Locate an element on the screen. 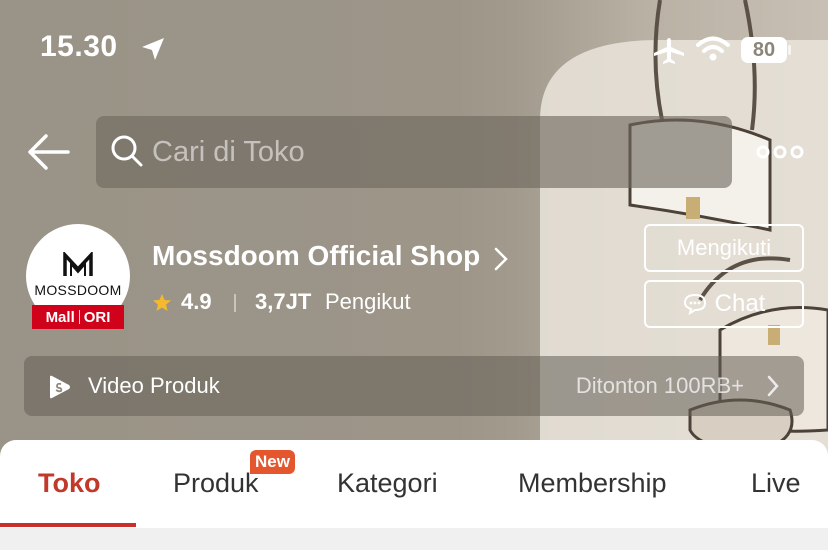 This screenshot has width=828, height=550. shop-name: Mossdoom Official Shop is located at coordinates (316, 256).